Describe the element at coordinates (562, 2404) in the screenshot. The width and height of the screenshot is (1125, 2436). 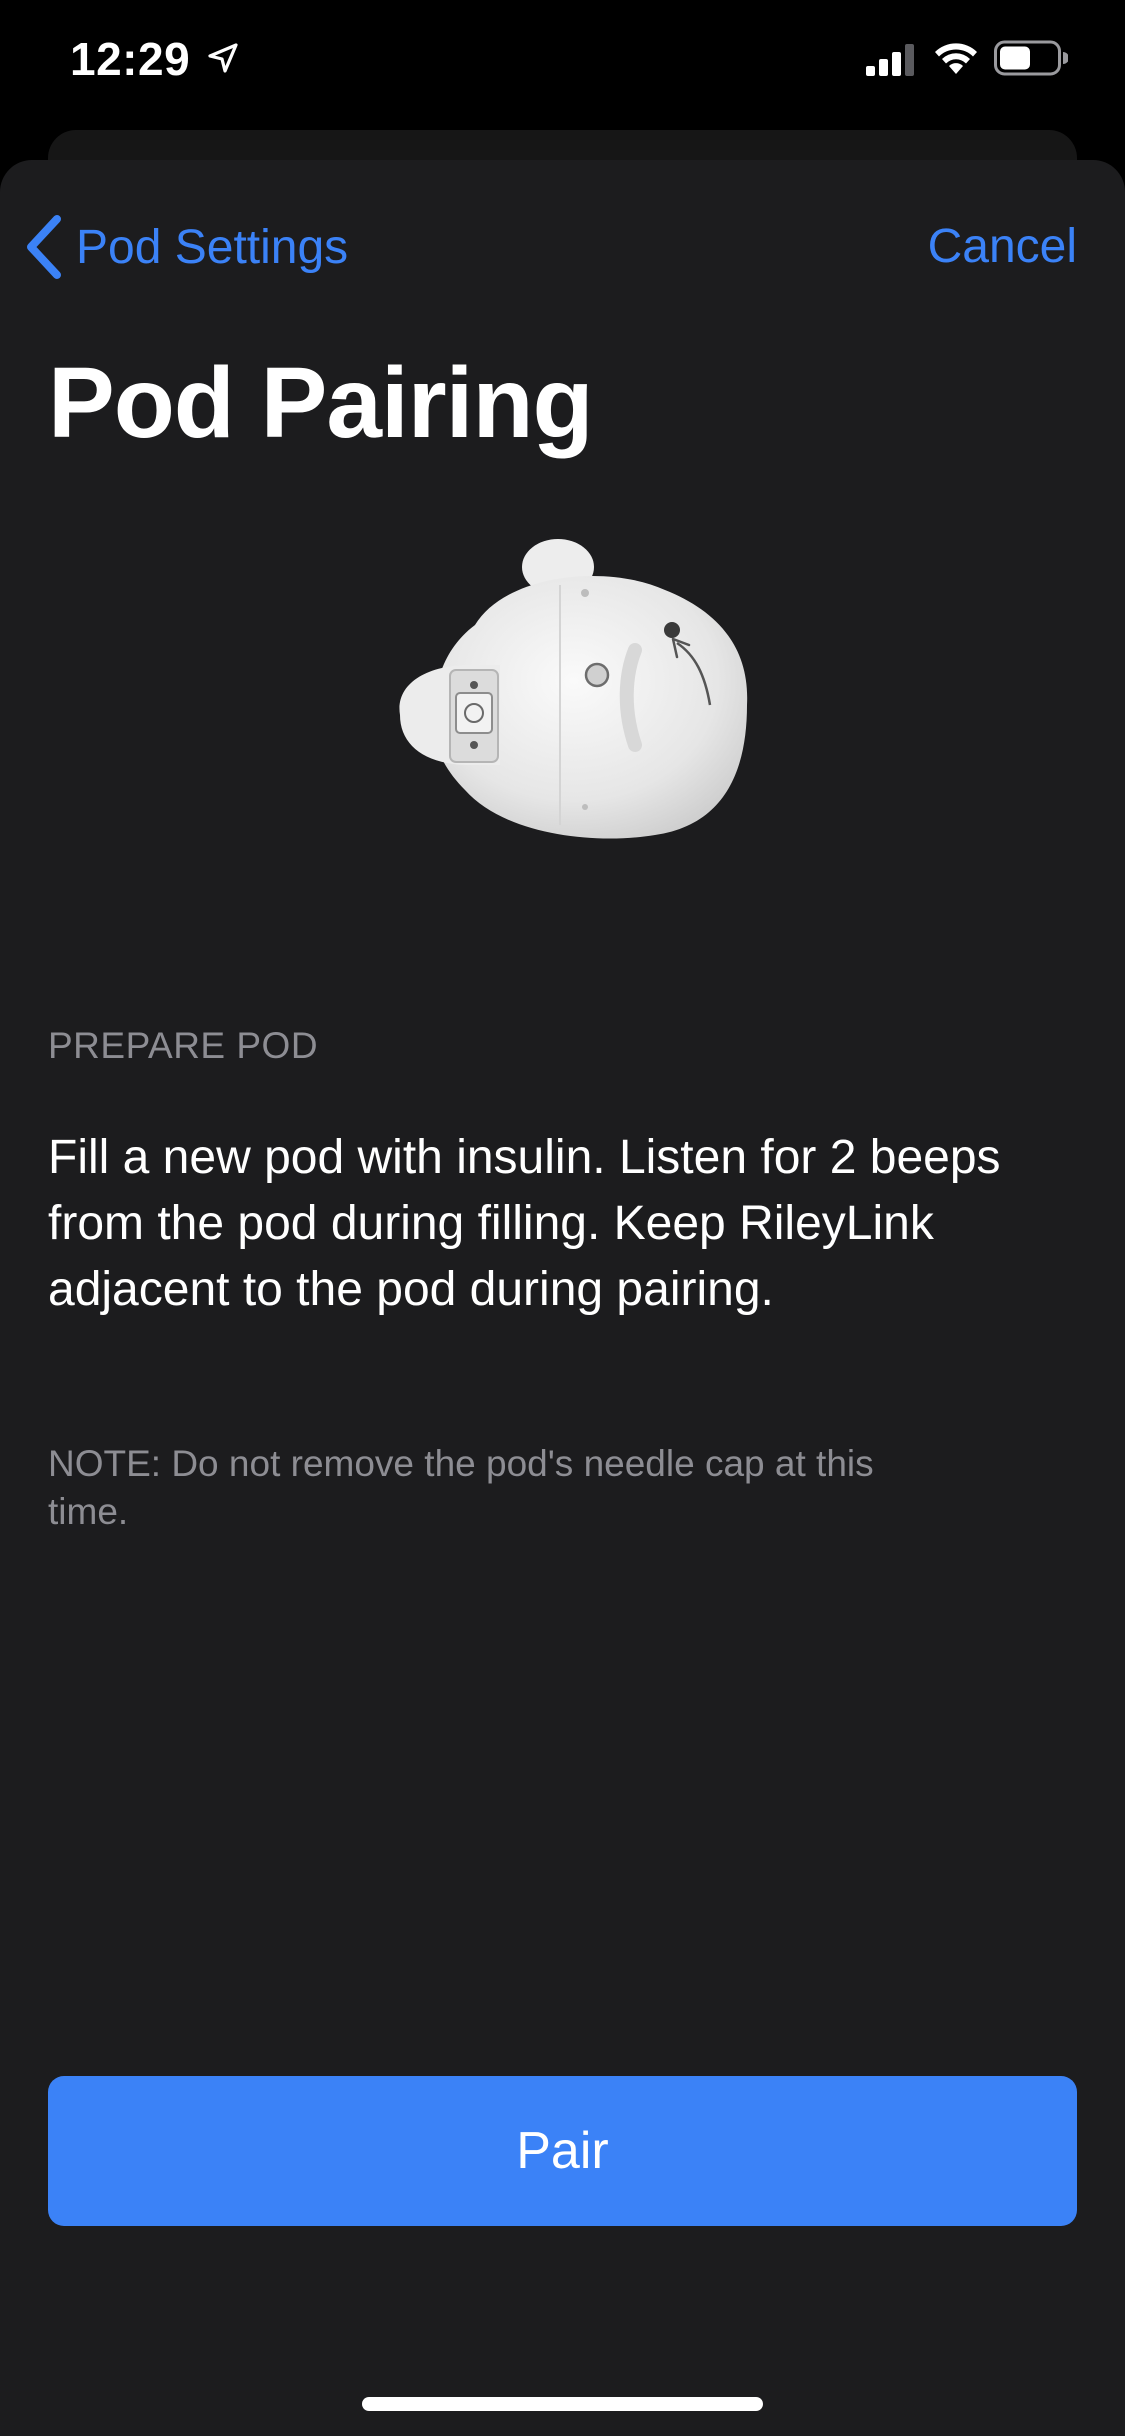
I see `home-indicator` at that location.